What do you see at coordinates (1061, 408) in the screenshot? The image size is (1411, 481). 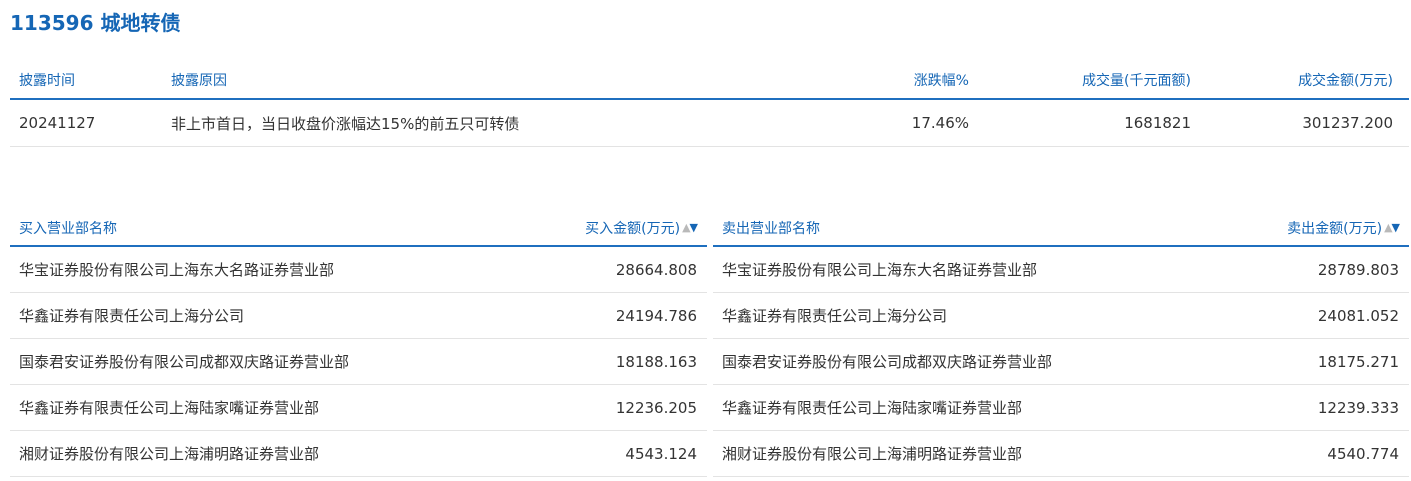 I see `table-row: 华鑫证券有限责任公司上海陆家嘴证券营业部 12239.333` at bounding box center [1061, 408].